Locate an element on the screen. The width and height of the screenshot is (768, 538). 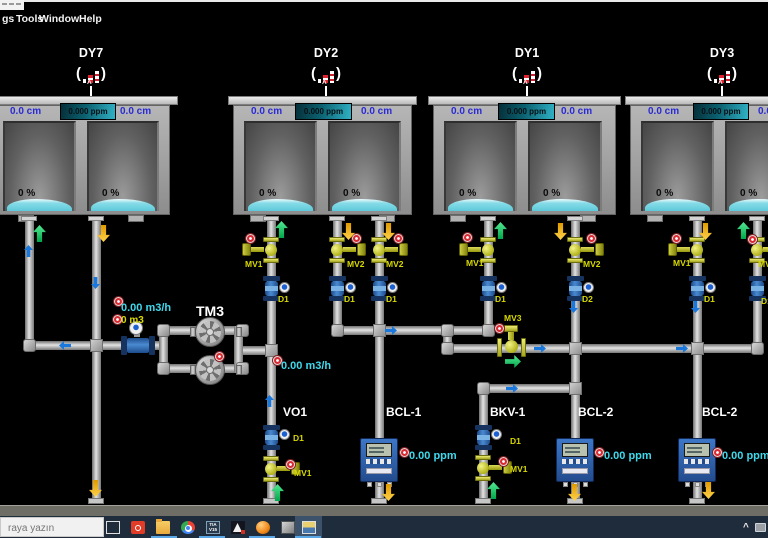
valve-label: MV3 is located at coordinates (513, 318).